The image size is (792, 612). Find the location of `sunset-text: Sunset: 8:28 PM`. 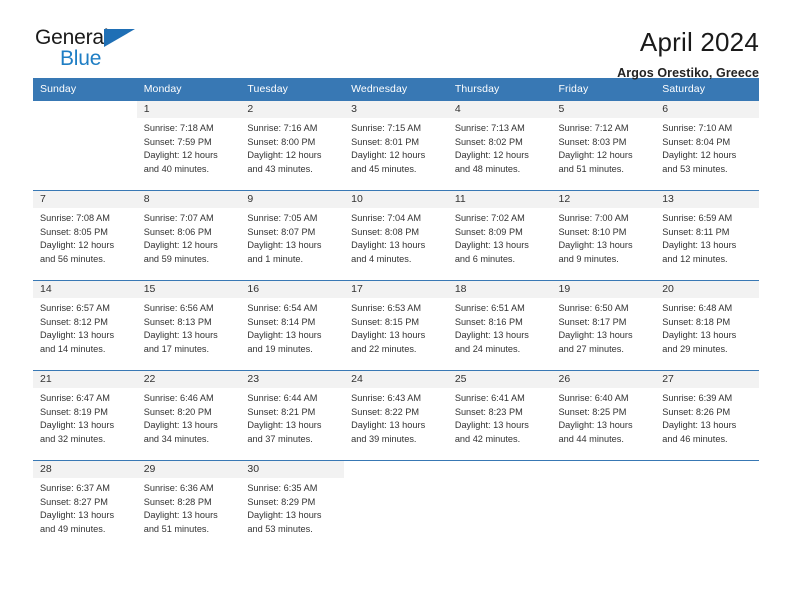

sunset-text: Sunset: 8:28 PM is located at coordinates (177, 501).